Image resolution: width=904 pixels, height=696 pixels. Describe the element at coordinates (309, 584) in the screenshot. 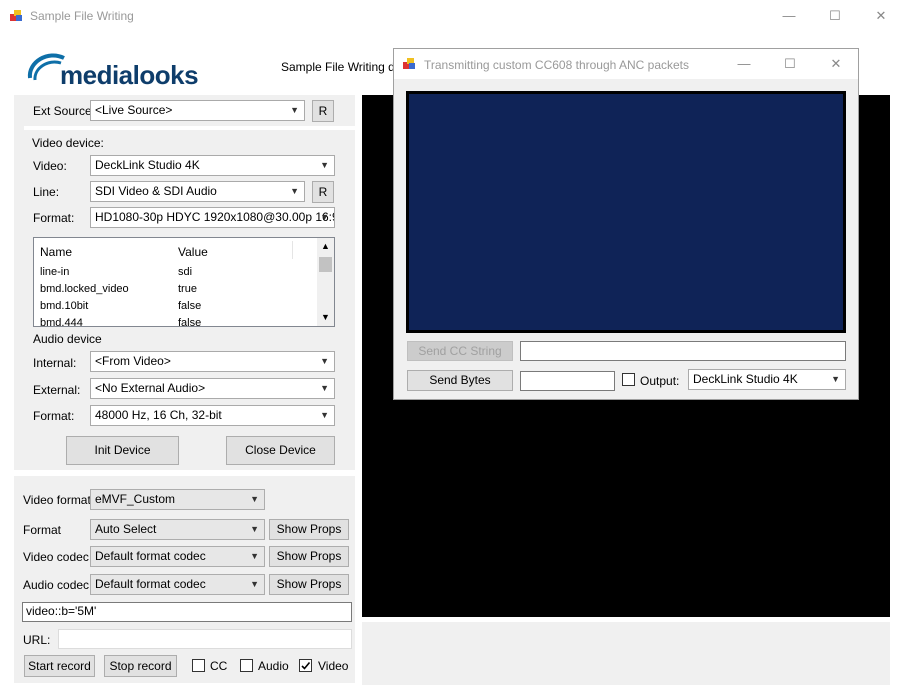

I see `audio-codec-show-props-button: Show Props` at that location.